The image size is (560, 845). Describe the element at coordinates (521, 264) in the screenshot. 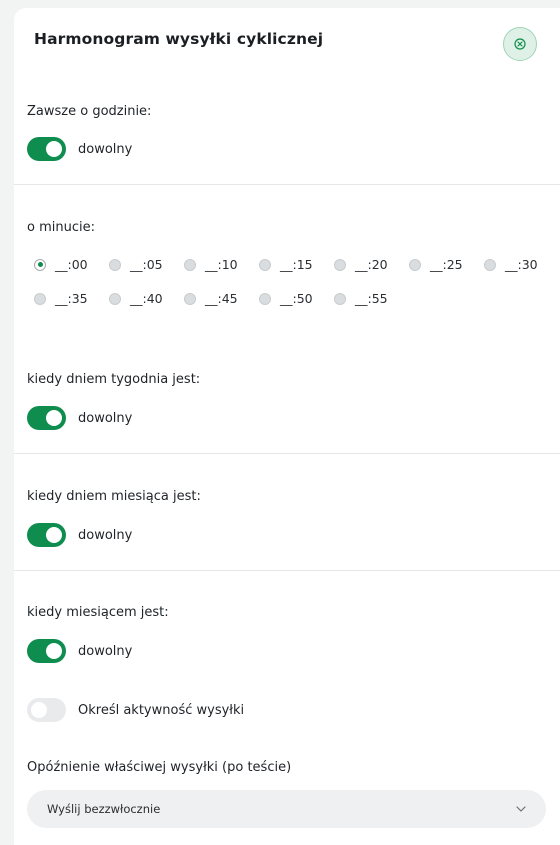

I see `radio-label: __:30` at that location.